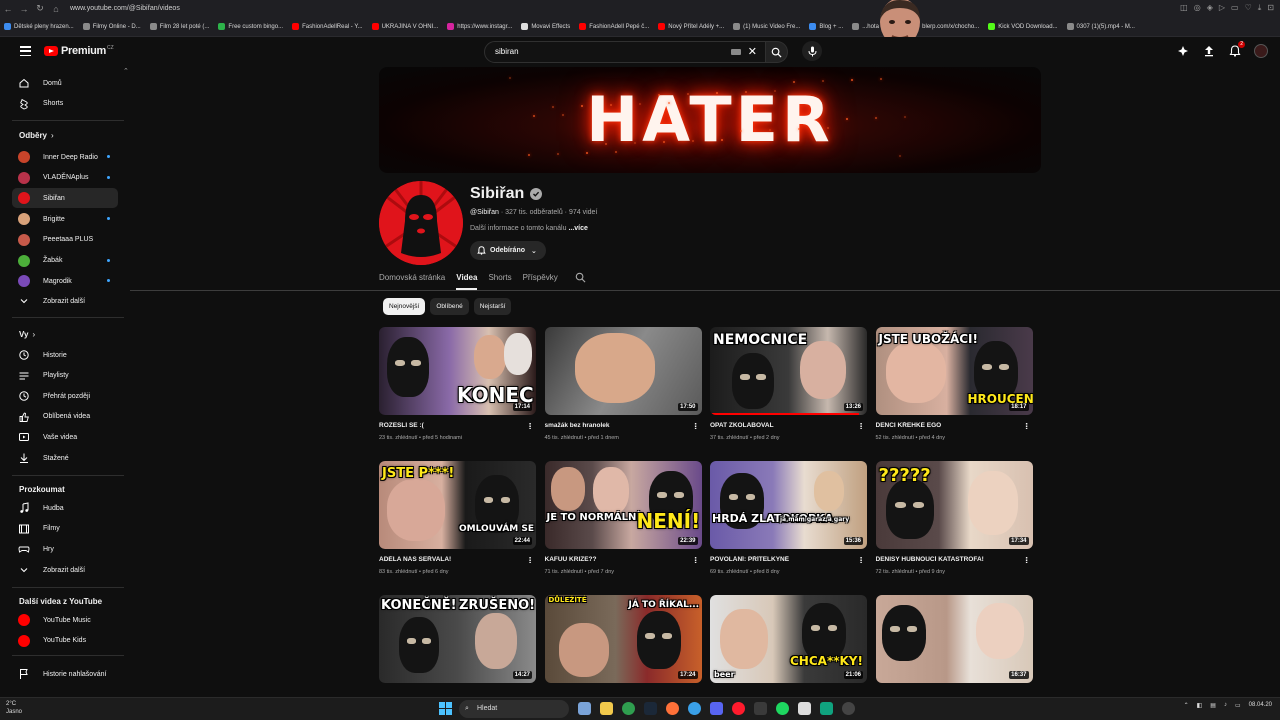  Describe the element at coordinates (1197, 8) in the screenshot. I see `snapshot-icon: ◎` at that location.